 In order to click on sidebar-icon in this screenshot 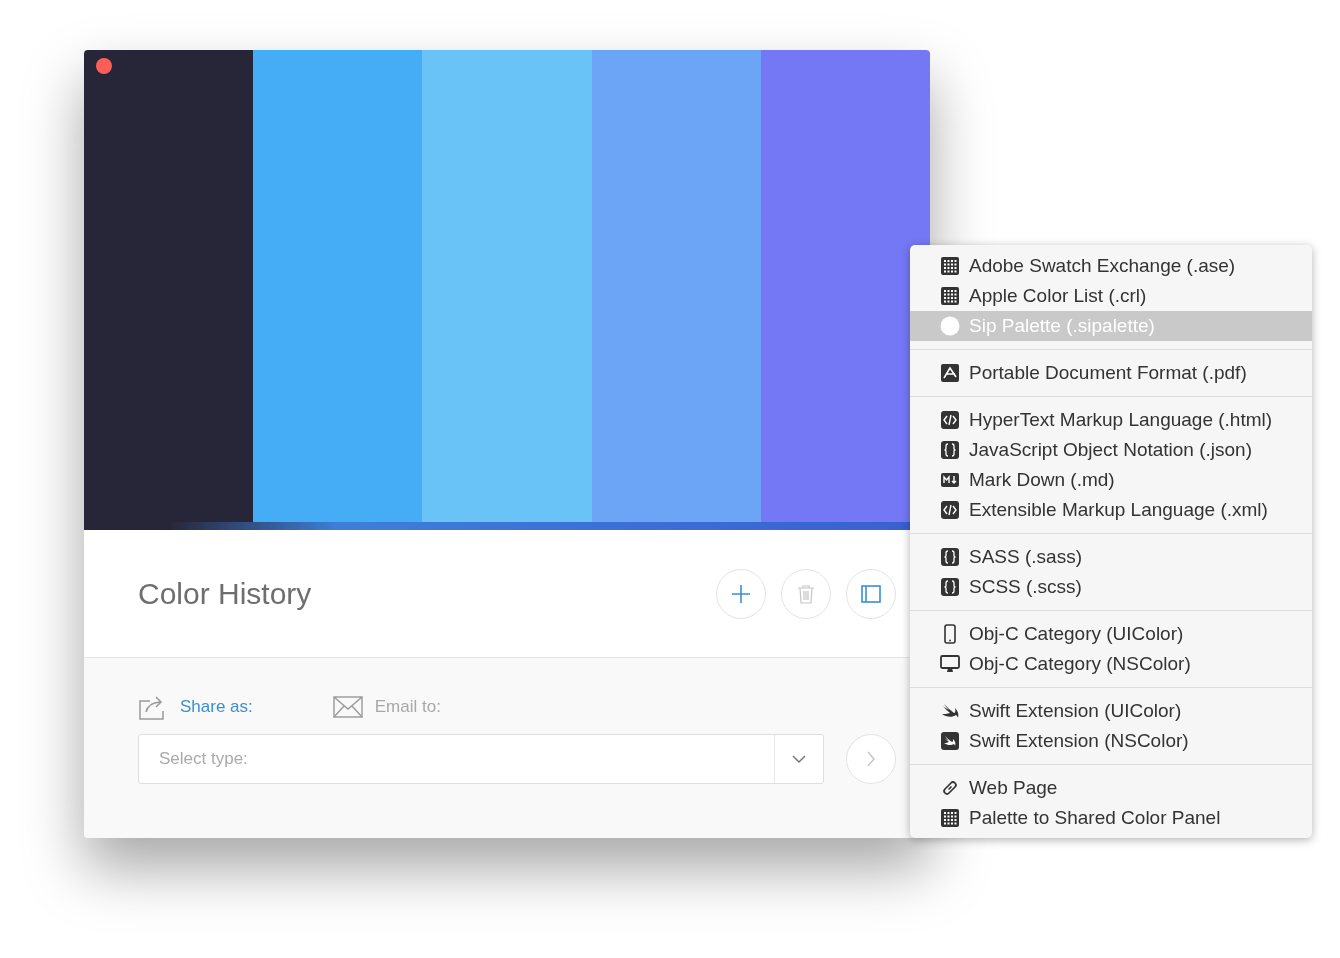, I will do `click(871, 593)`.